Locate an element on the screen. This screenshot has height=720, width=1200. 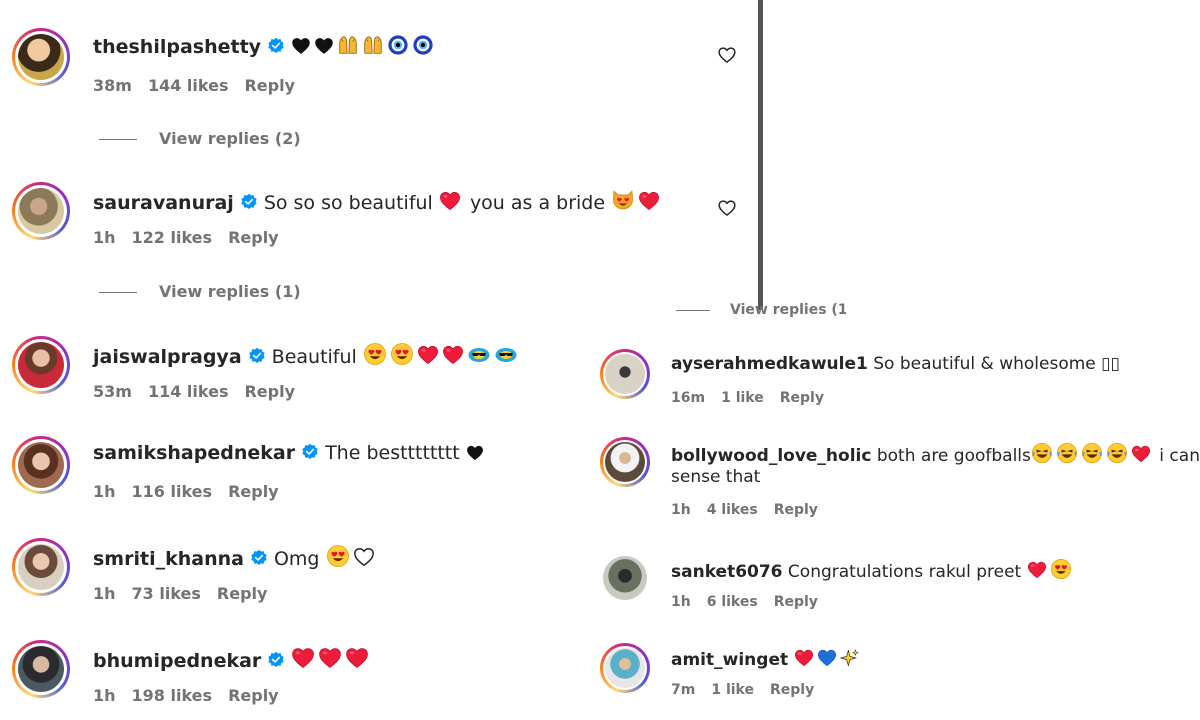
comment-line: smriti_khanna Omg is located at coordinates (235, 557).